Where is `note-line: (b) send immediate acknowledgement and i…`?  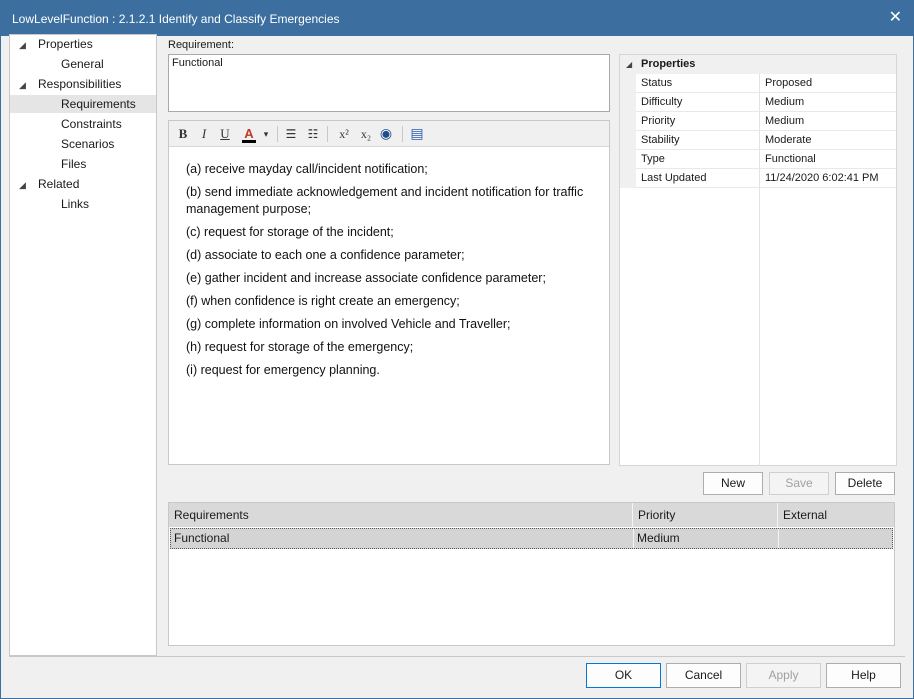 note-line: (b) send immediate acknowledgement and i… is located at coordinates (385, 200).